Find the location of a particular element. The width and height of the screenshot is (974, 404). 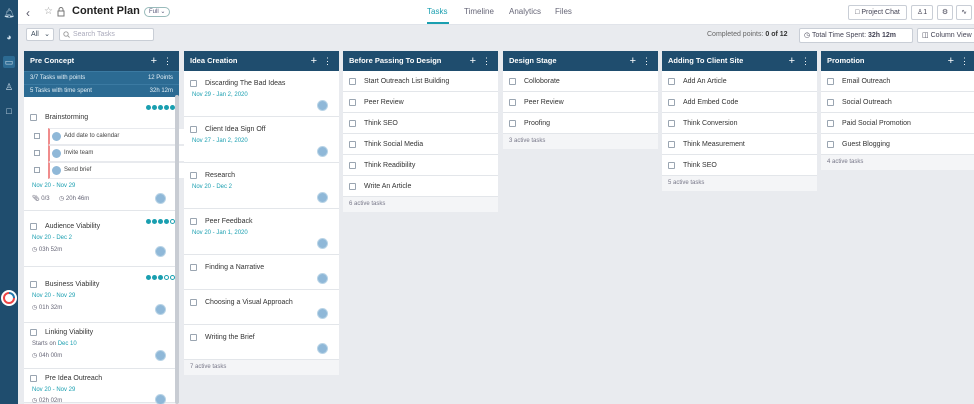

task-card: Think Readibility is located at coordinates (420, 165).